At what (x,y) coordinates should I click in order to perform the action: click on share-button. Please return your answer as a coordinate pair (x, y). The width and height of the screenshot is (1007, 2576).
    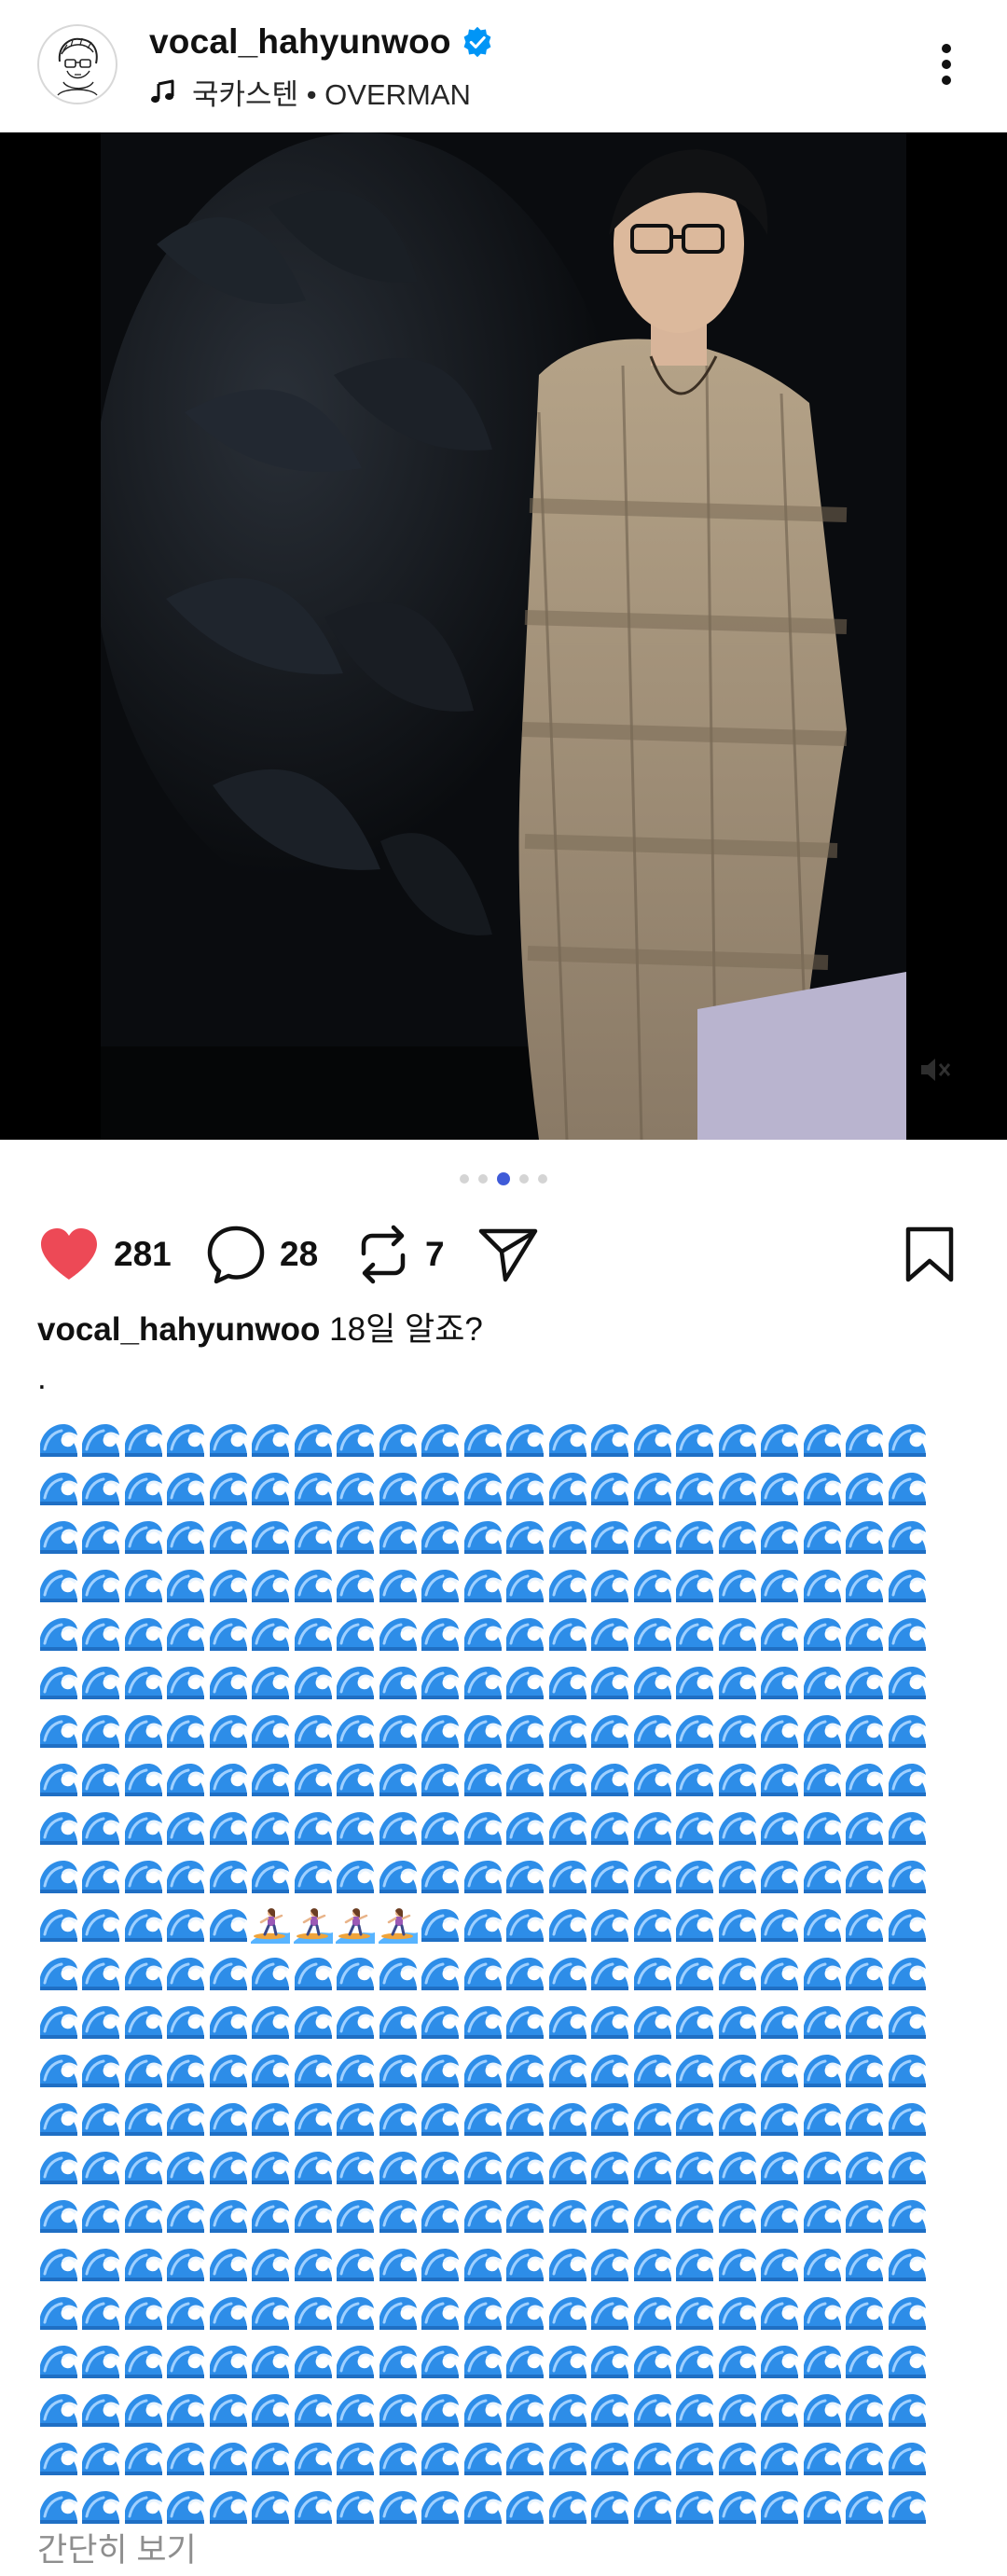
    Looking at the image, I should click on (508, 1254).